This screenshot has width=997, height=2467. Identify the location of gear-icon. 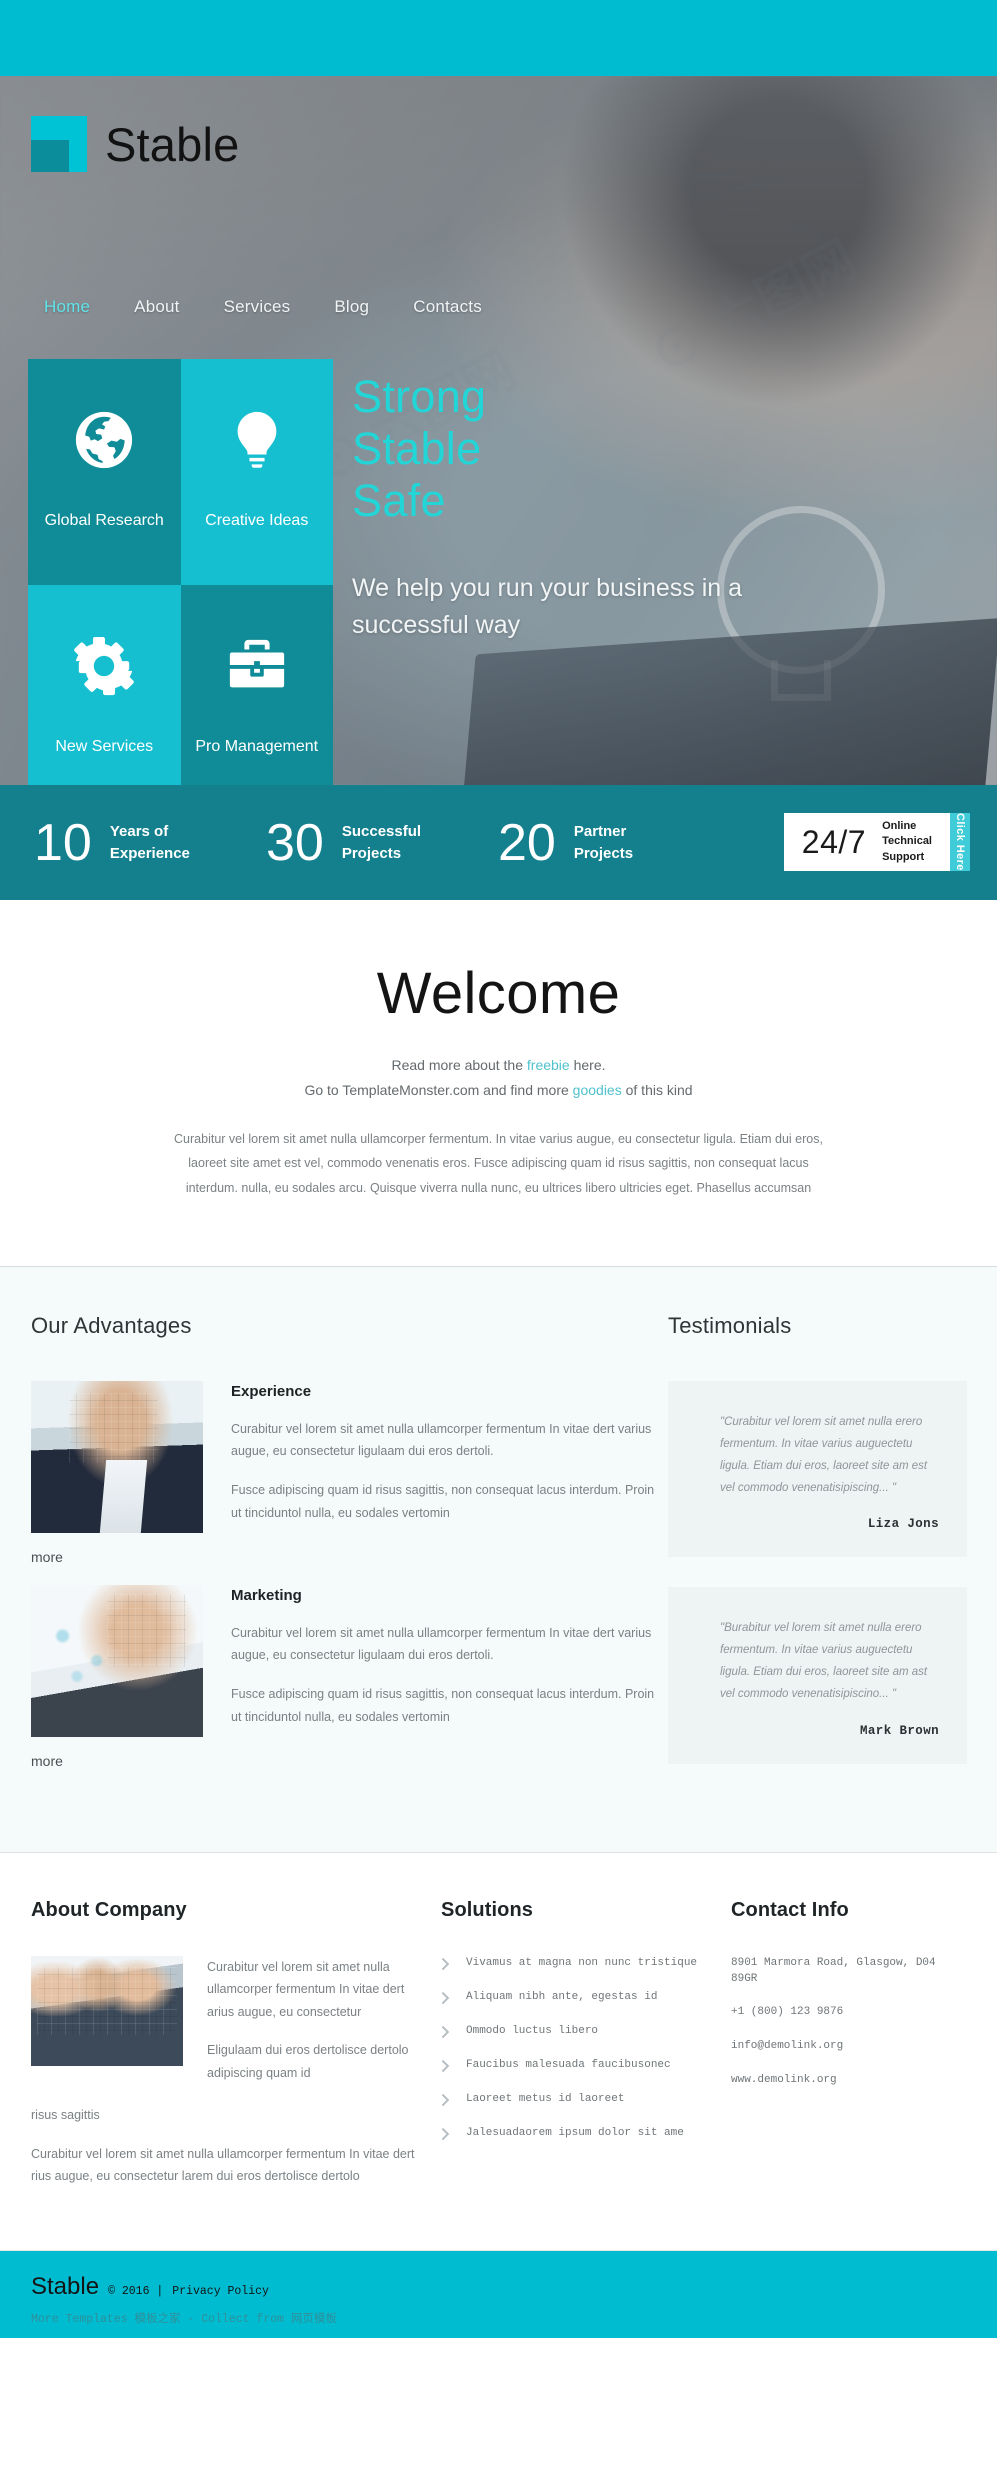
(104, 666).